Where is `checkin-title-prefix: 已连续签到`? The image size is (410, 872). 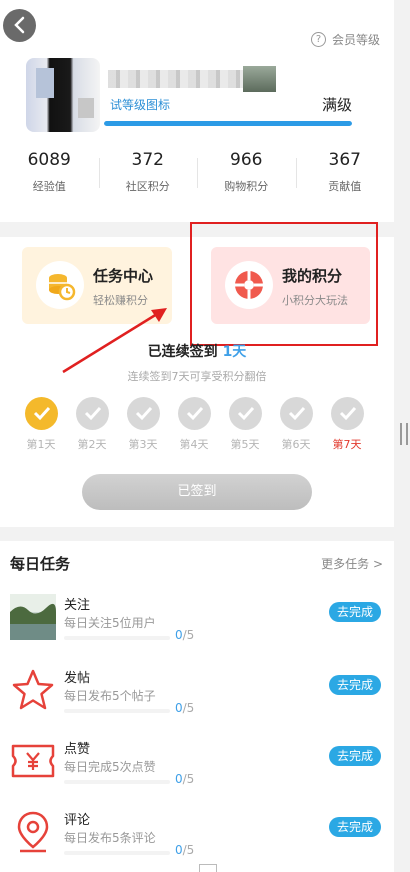 checkin-title-prefix: 已连续签到 is located at coordinates (182, 352).